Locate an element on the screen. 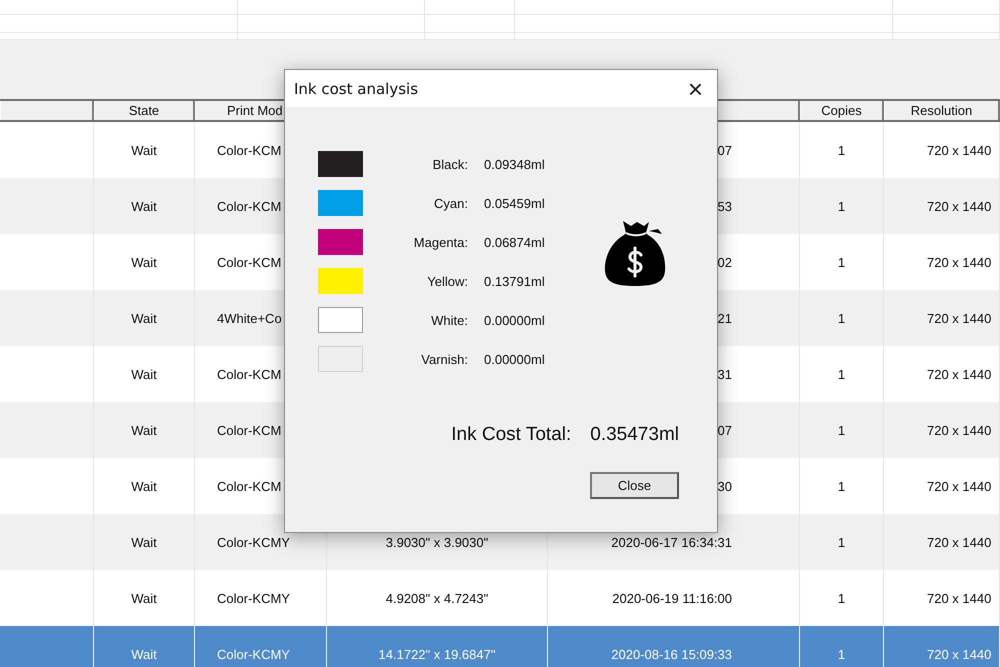 This screenshot has height=667, width=1000. ink-amount: 0.05459ml is located at coordinates (515, 203).